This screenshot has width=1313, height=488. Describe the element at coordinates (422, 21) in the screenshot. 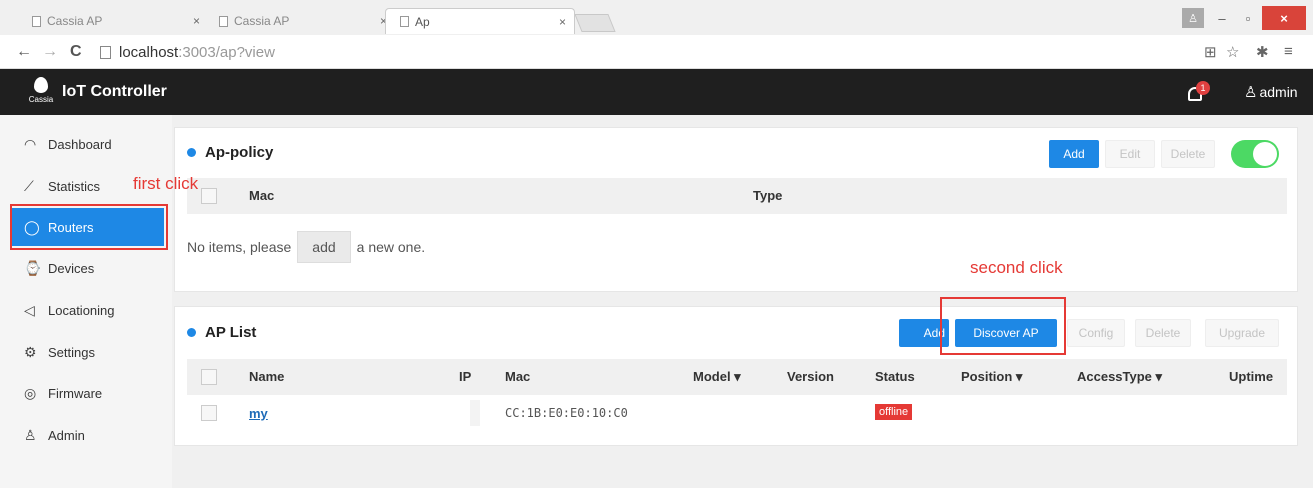

I see `tab-label: Ap` at that location.